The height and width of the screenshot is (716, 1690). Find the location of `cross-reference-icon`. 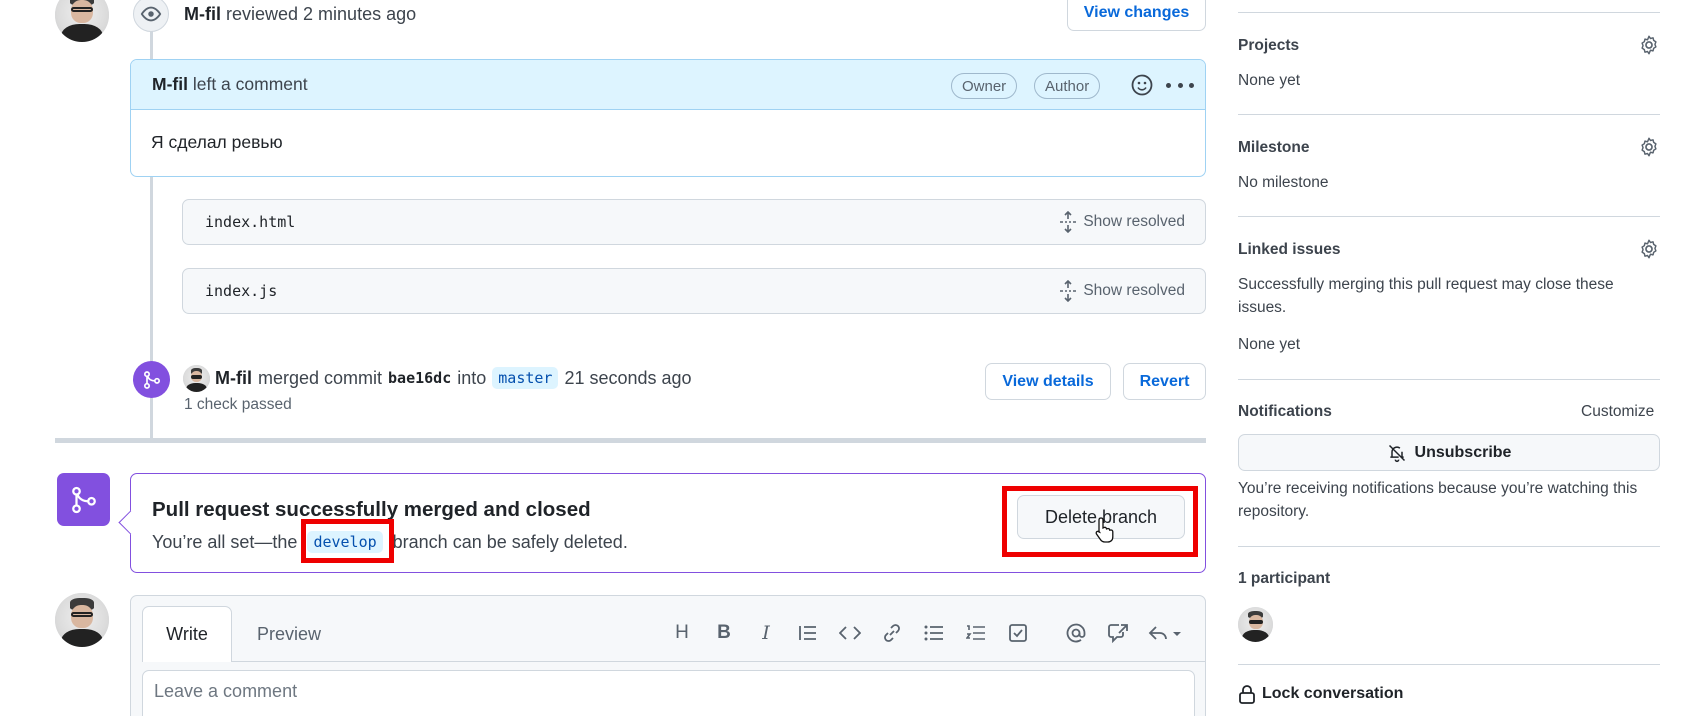

cross-reference-icon is located at coordinates (1118, 633).